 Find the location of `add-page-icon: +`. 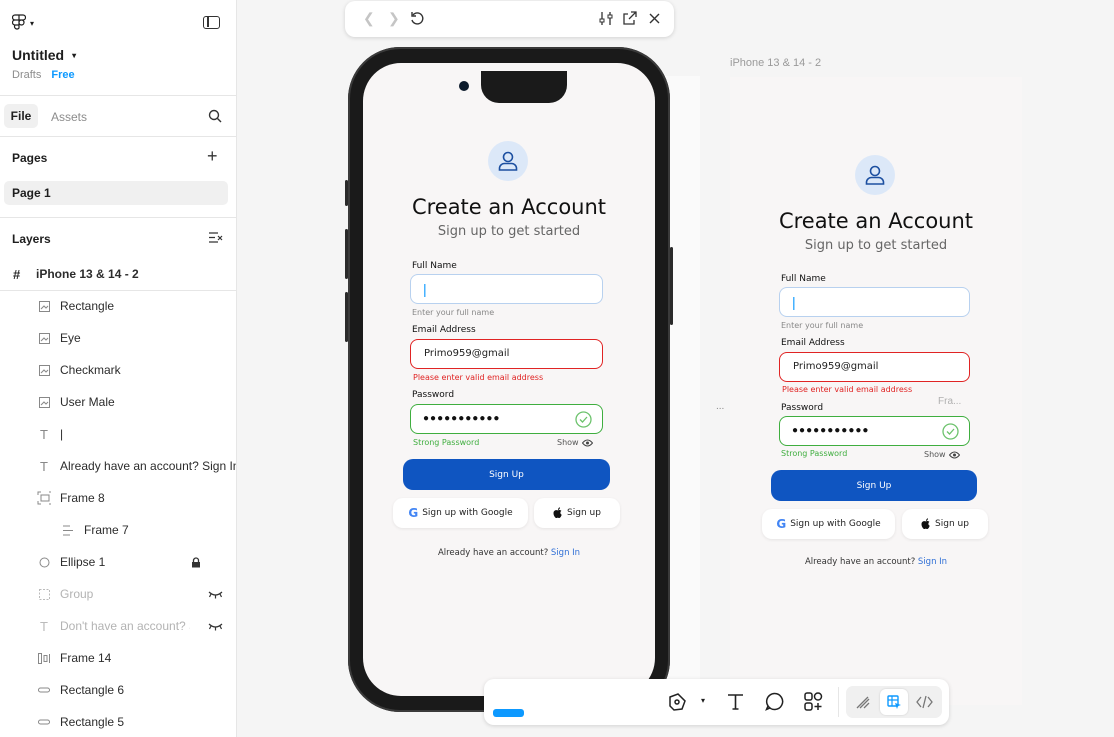

add-page-icon: + is located at coordinates (212, 156).